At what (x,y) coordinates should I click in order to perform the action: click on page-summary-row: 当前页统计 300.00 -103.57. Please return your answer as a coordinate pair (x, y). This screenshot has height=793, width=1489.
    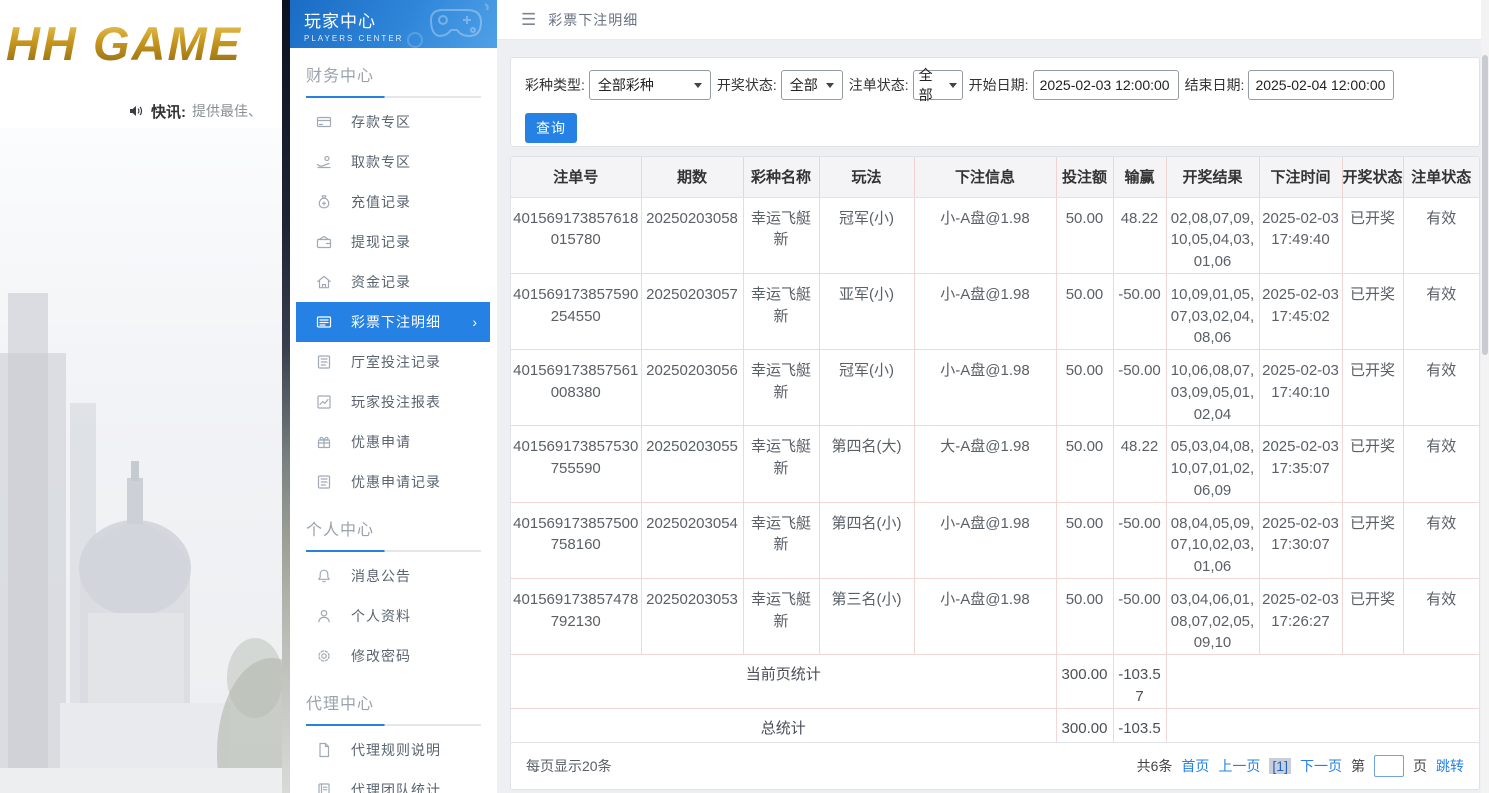
    Looking at the image, I should click on (995, 681).